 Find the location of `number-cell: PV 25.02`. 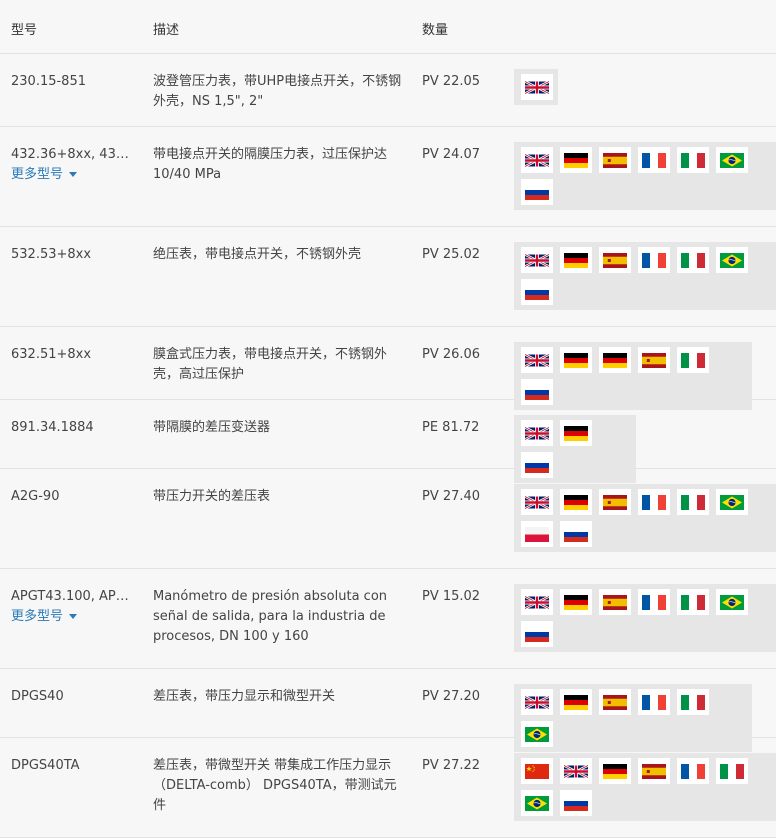

number-cell: PV 25.02 is located at coordinates (451, 254).